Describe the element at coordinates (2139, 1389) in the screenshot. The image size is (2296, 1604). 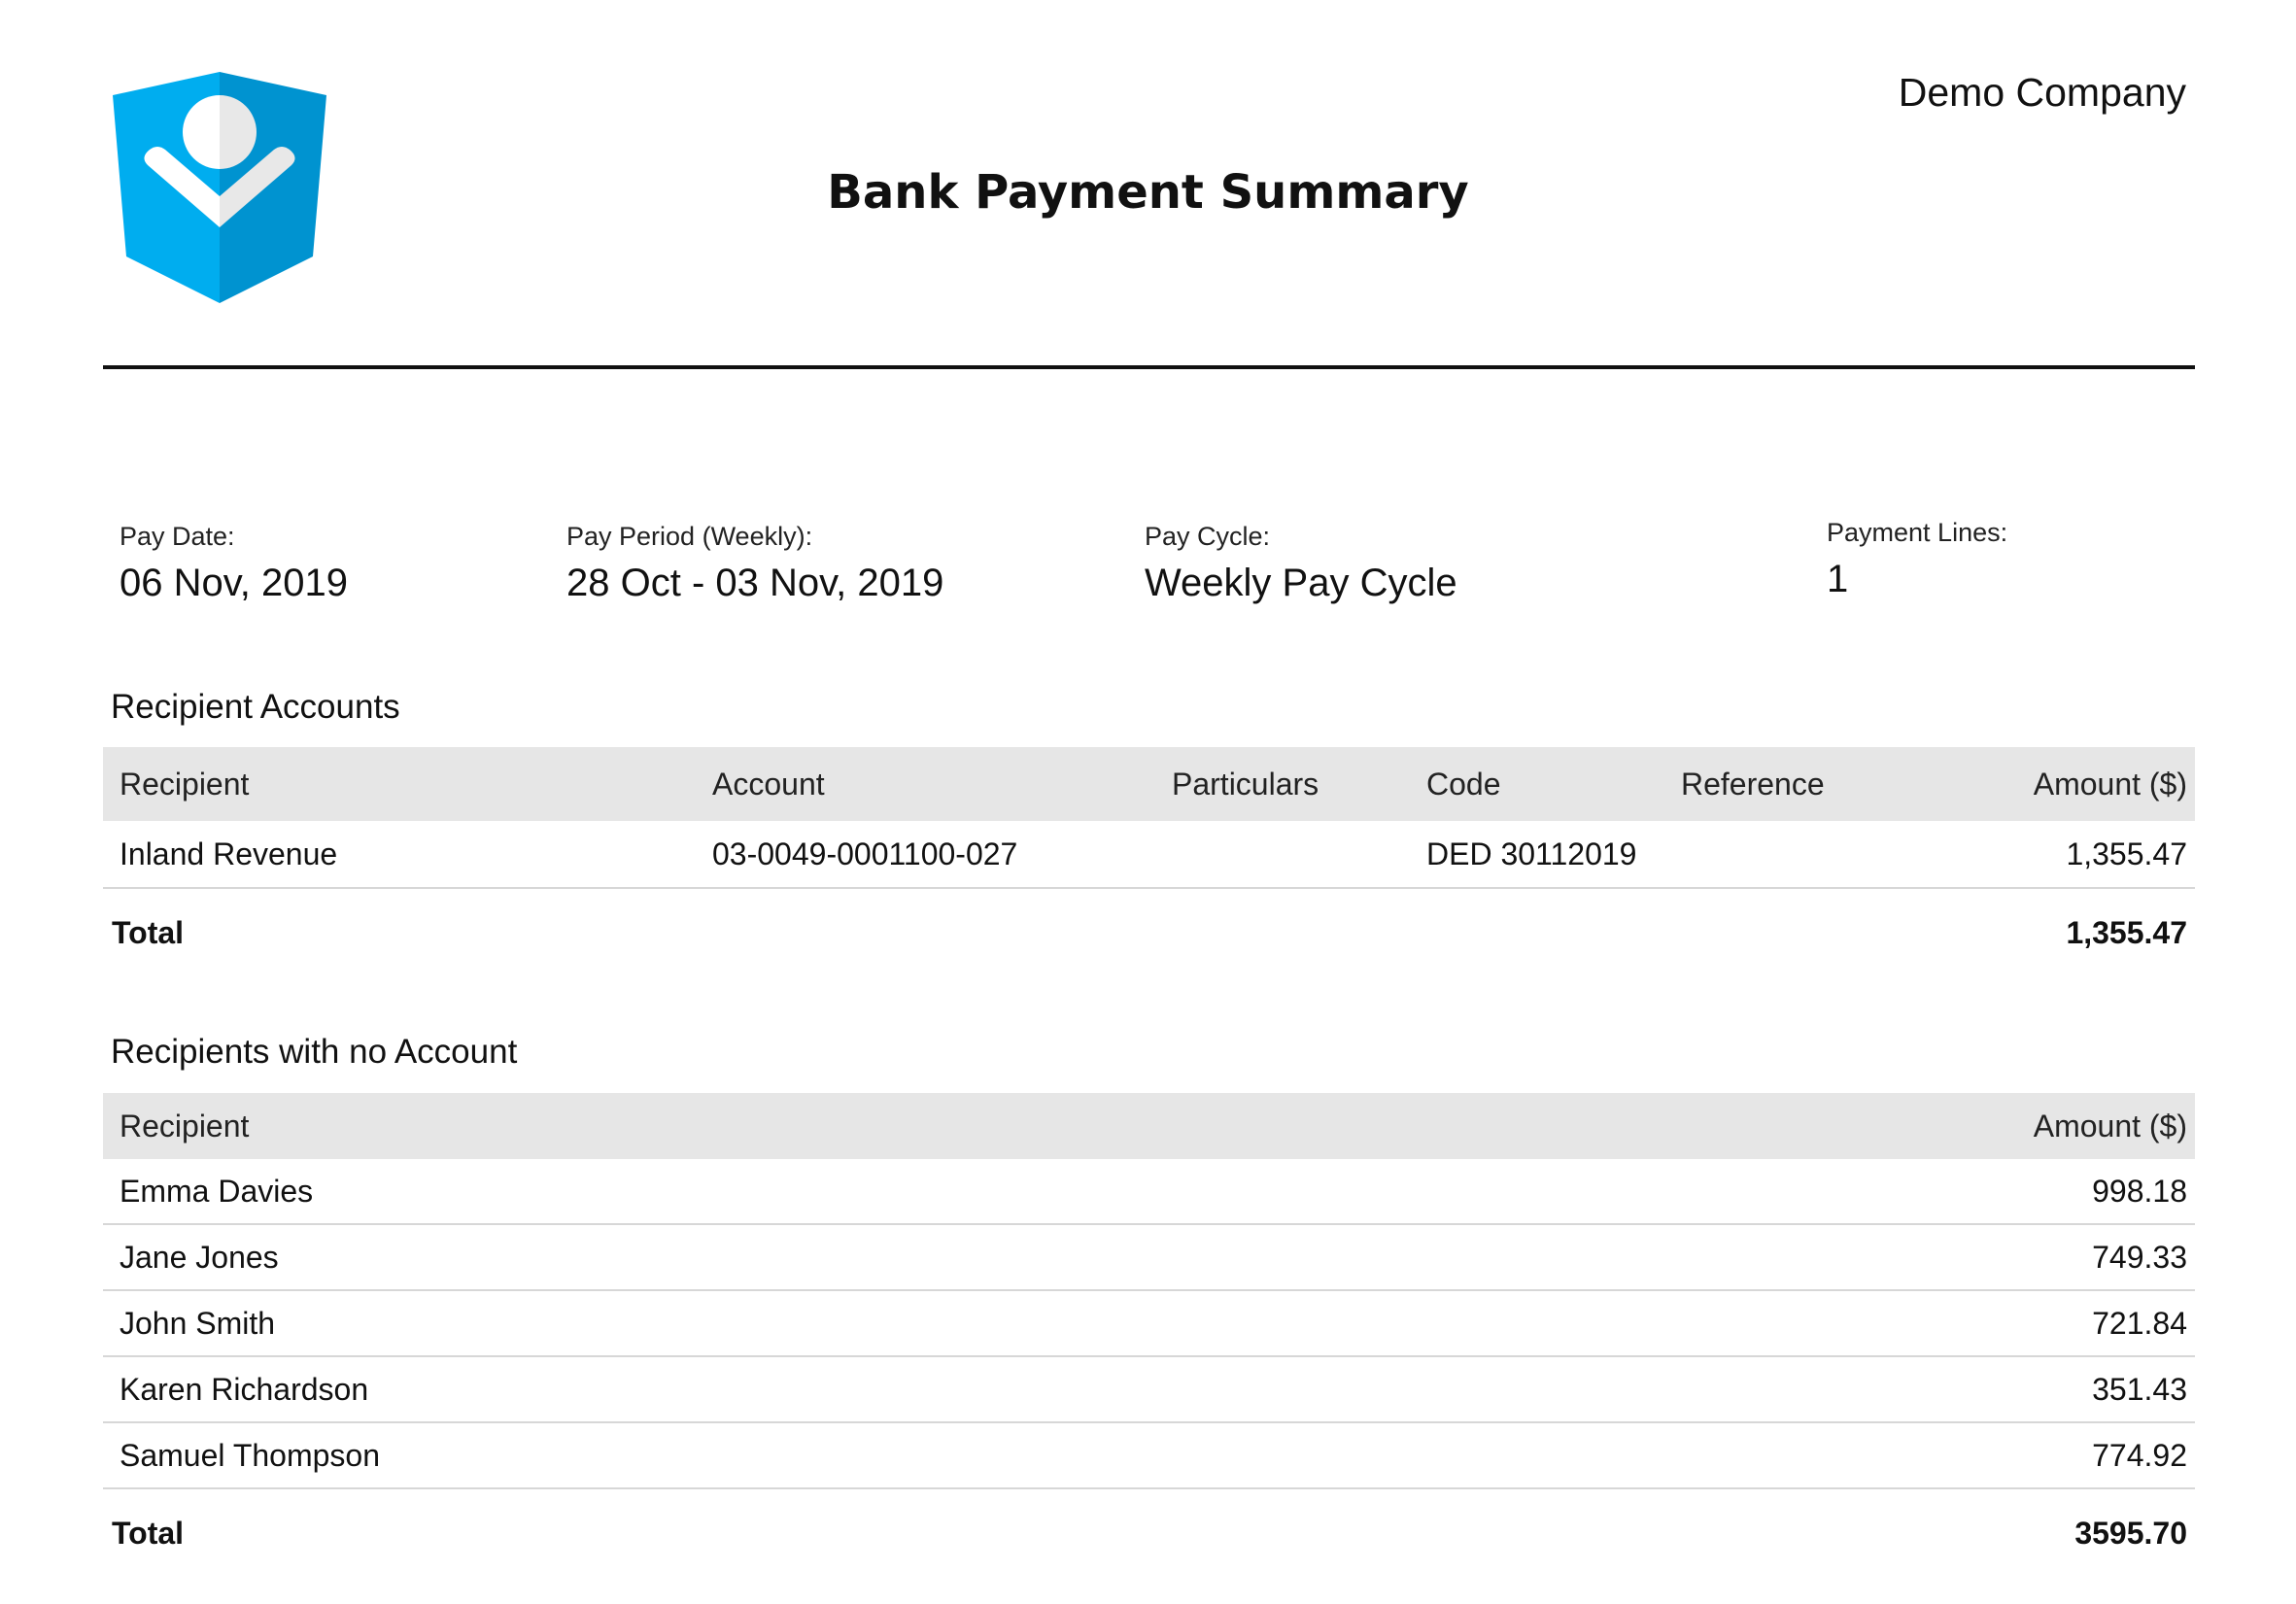
I see `cell-amount: 351.43` at that location.